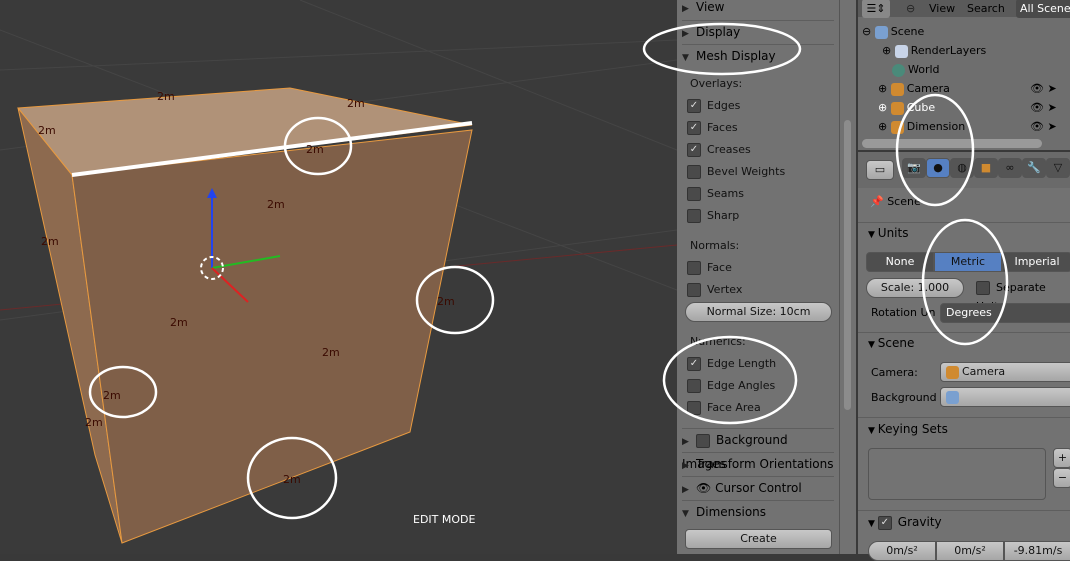 The image size is (1070, 561). I want to click on checkbox-faces: ✓ Faces, so click(712, 128).